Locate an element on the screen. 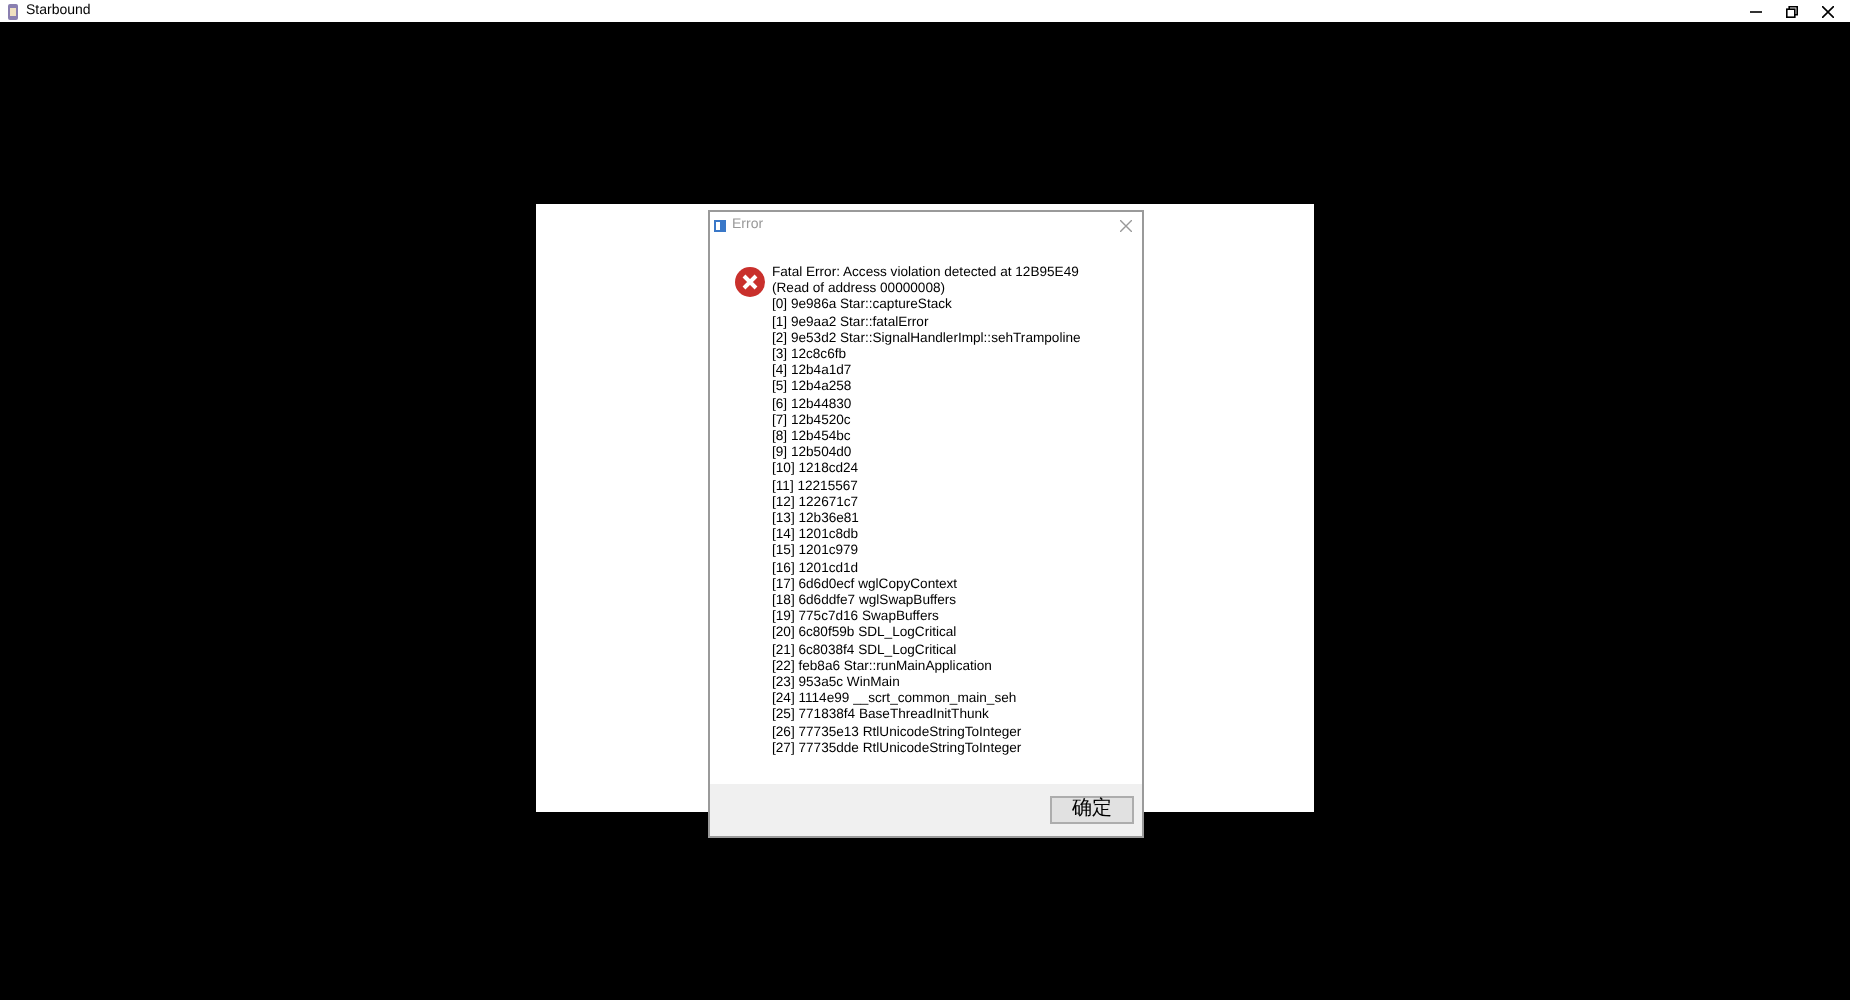  close-icon is located at coordinates (1828, 11).